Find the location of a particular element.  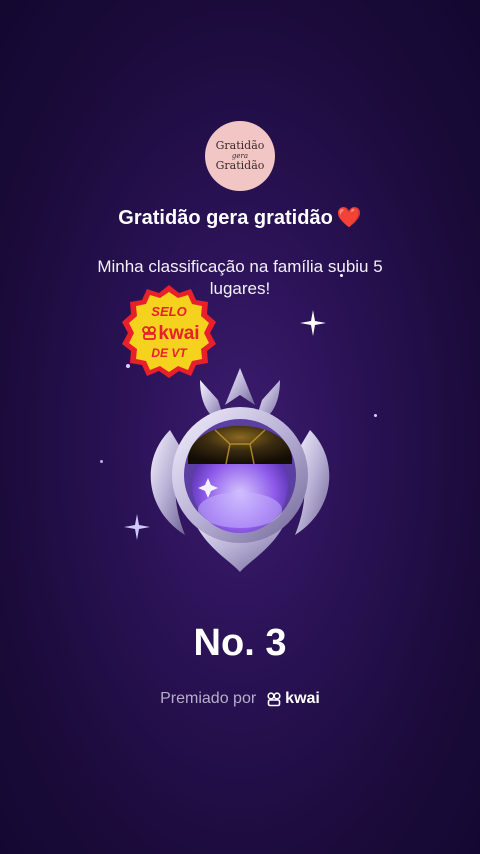

kwai-brand-text: kwai is located at coordinates (302, 698).